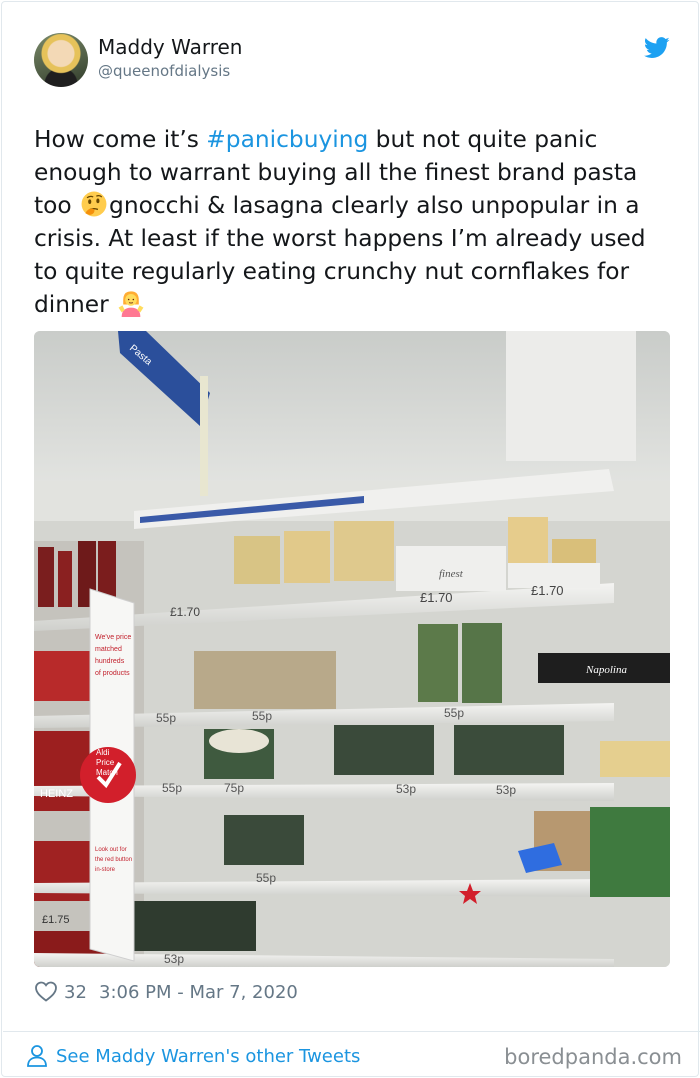  Describe the element at coordinates (451, 574) in the screenshot. I see `finest-label: finest` at that location.